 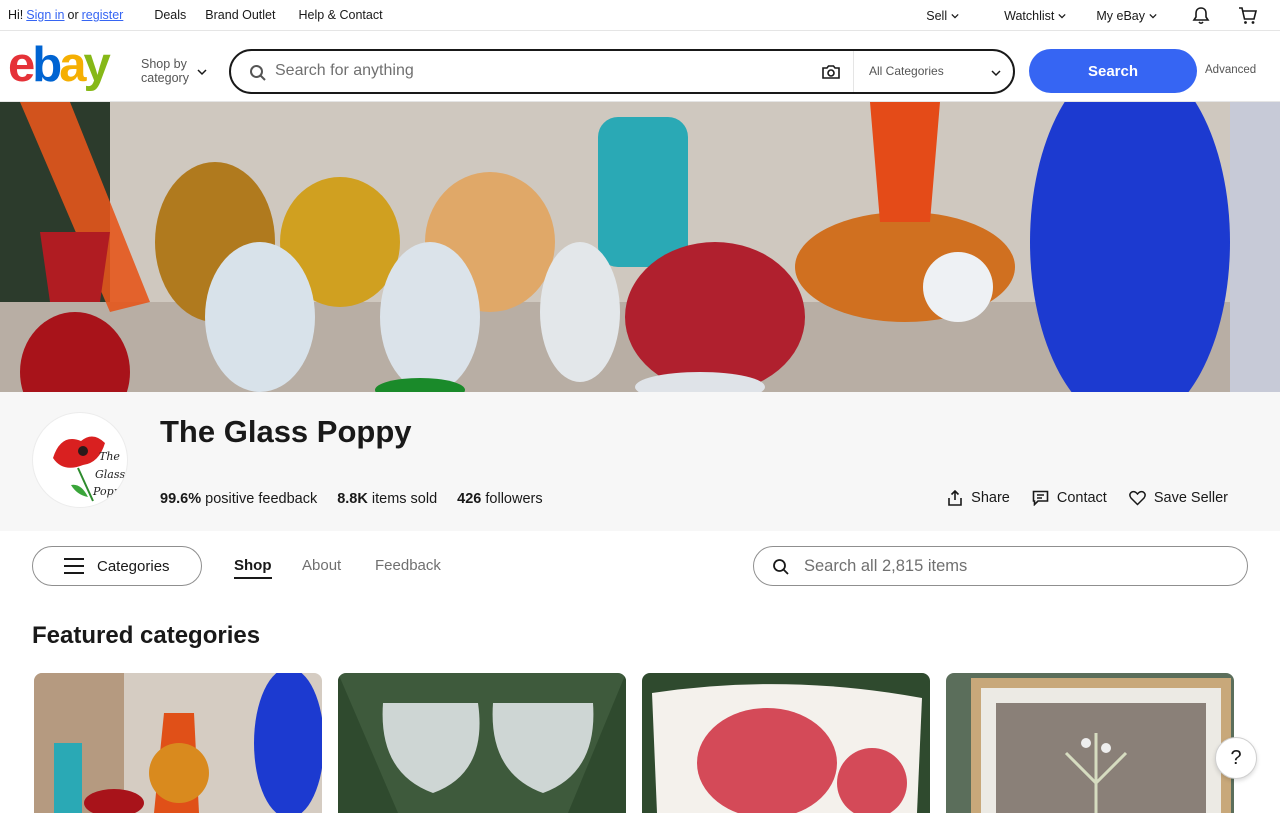 What do you see at coordinates (1236, 758) in the screenshot?
I see `help-button: ?` at bounding box center [1236, 758].